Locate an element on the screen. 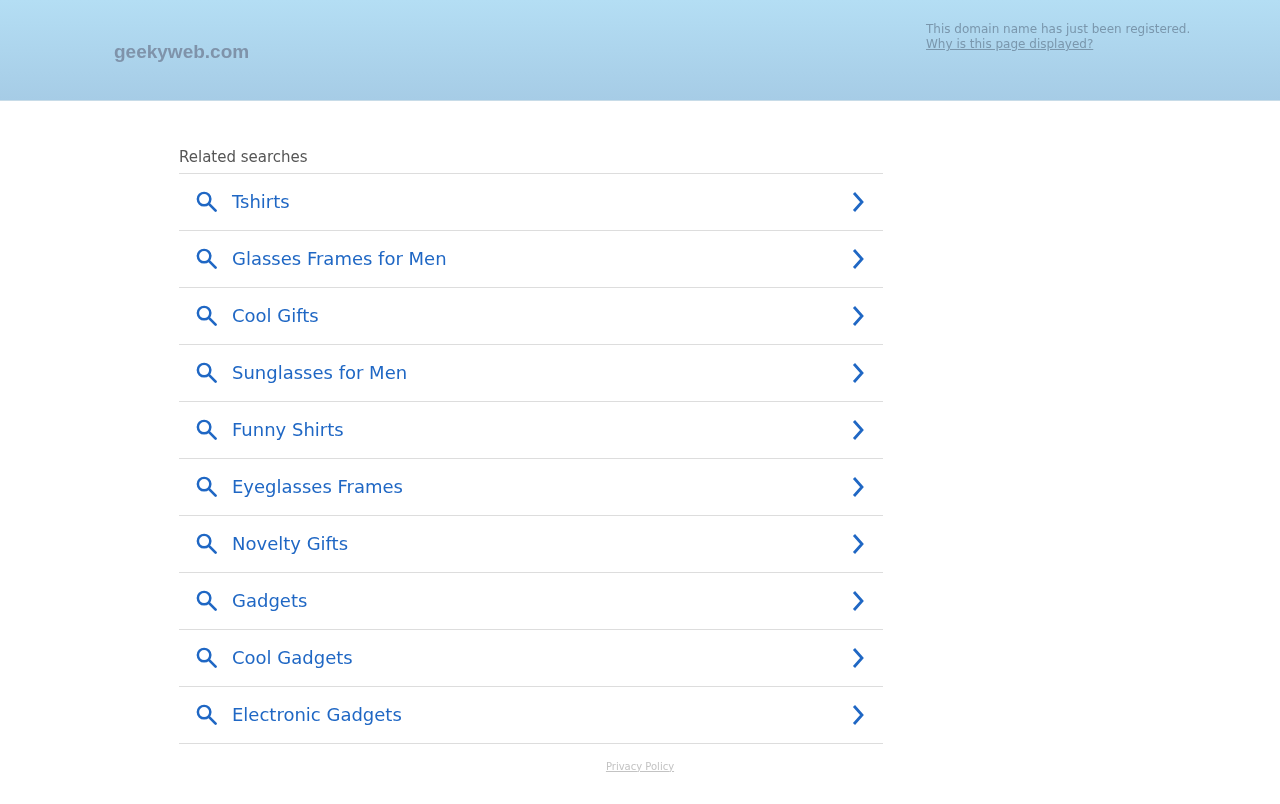  search-link: Funny Shirts is located at coordinates (531, 430).